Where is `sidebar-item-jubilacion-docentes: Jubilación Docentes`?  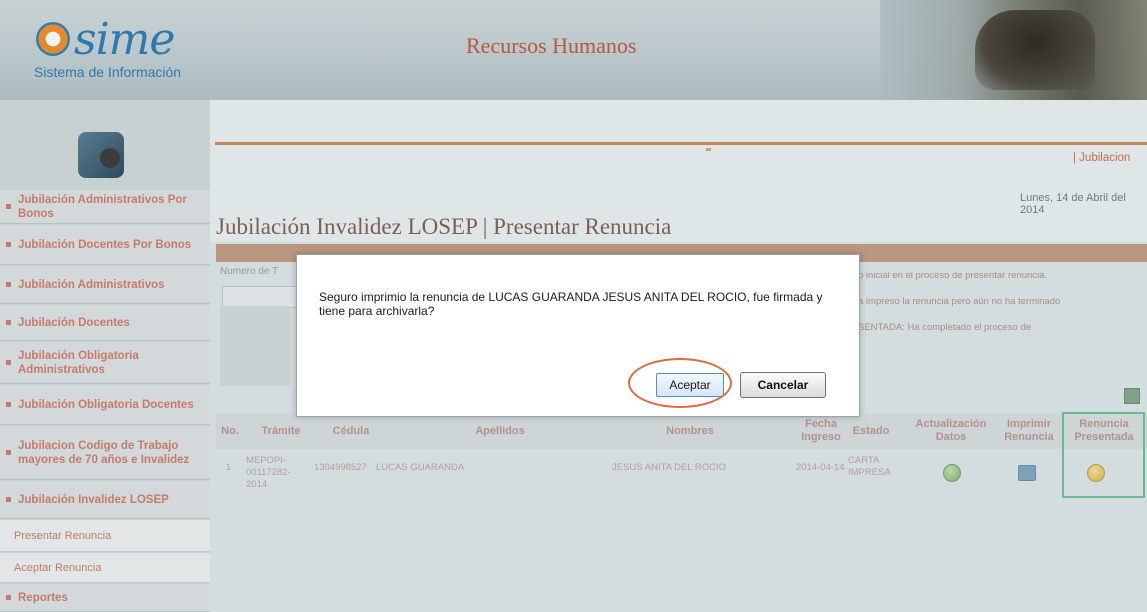
sidebar-item-jubilacion-docentes: Jubilación Docentes is located at coordinates (105, 323).